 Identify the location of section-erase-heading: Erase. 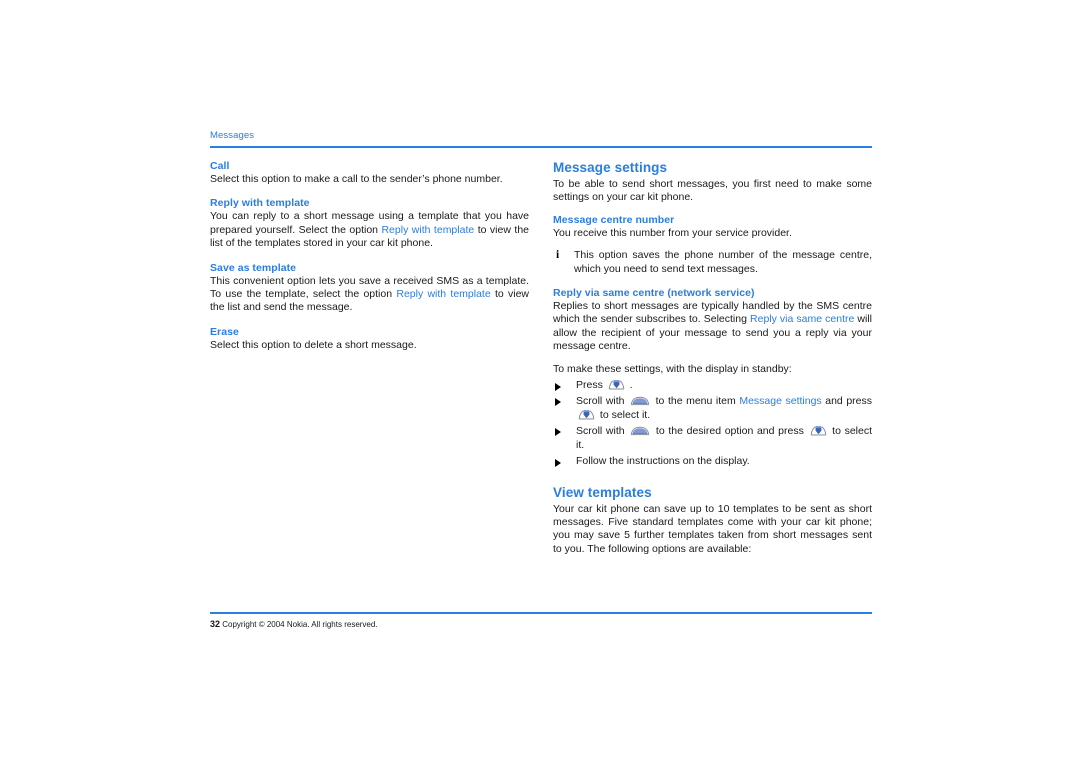
(224, 331).